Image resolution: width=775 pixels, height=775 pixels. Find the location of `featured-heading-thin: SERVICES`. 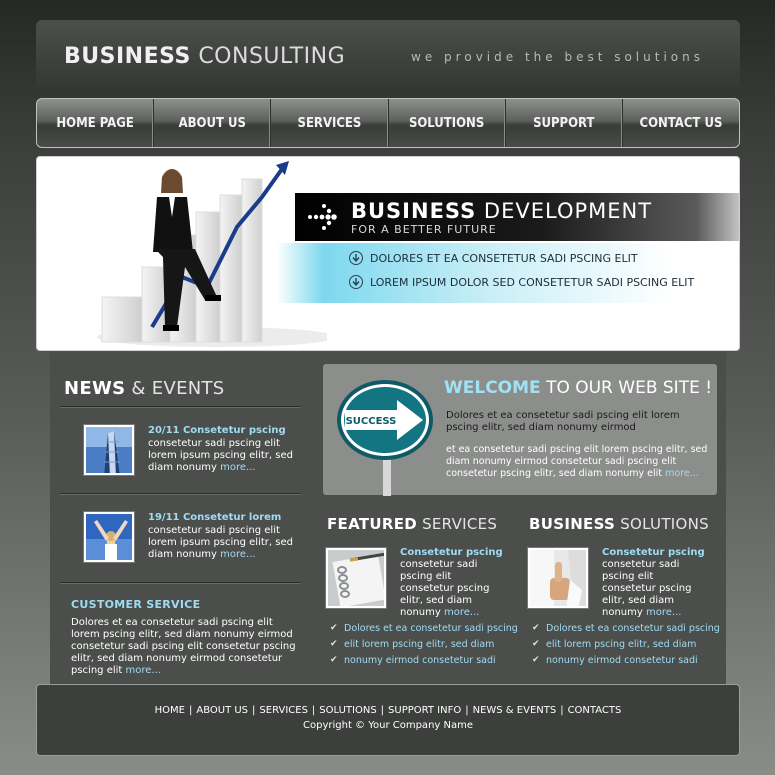

featured-heading-thin: SERVICES is located at coordinates (460, 524).